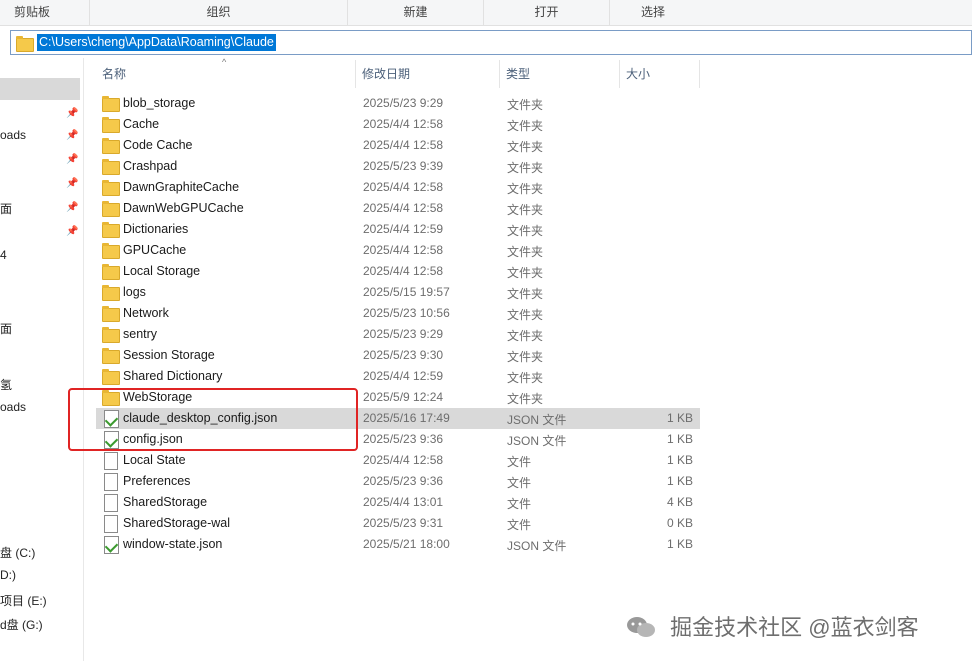 The image size is (972, 661). I want to click on nav-item-partial: 氢, so click(6, 384).